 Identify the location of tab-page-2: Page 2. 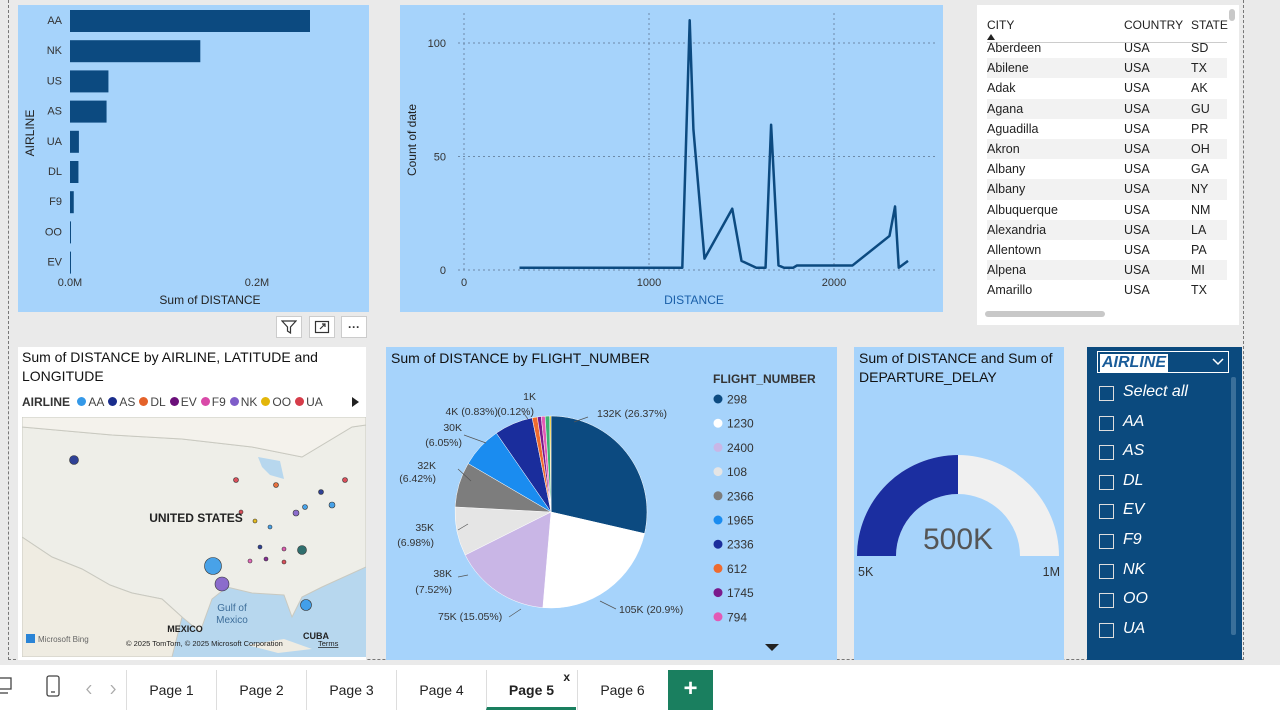
(261, 690).